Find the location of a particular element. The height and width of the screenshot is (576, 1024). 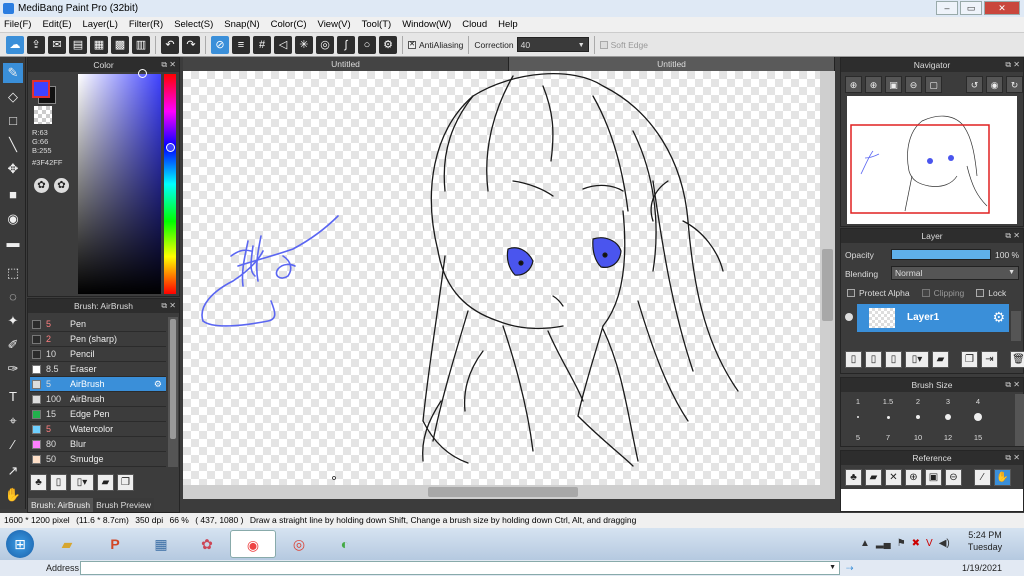

lasso-tool-icon: ◌ is located at coordinates (13, 297).